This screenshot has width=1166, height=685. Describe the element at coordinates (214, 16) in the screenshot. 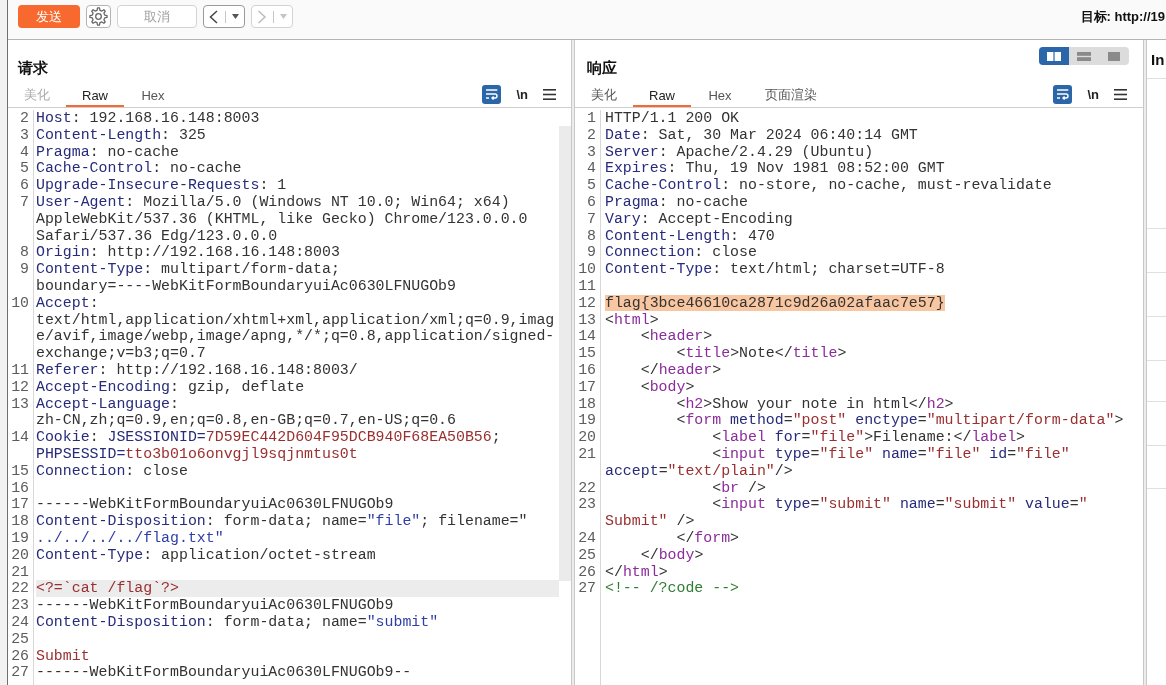

I see `chevron-left-icon` at that location.